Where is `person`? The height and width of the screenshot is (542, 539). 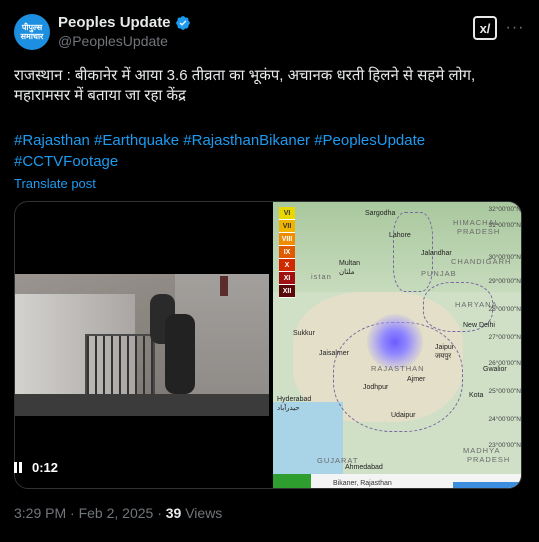 person is located at coordinates (224, 286).